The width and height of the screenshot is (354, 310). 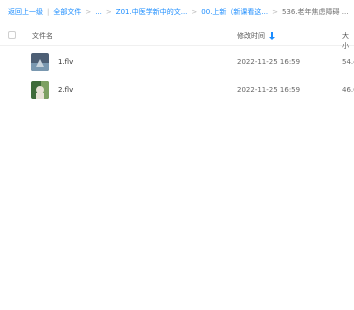 I want to click on file-size: 54.4, so click(x=348, y=62).